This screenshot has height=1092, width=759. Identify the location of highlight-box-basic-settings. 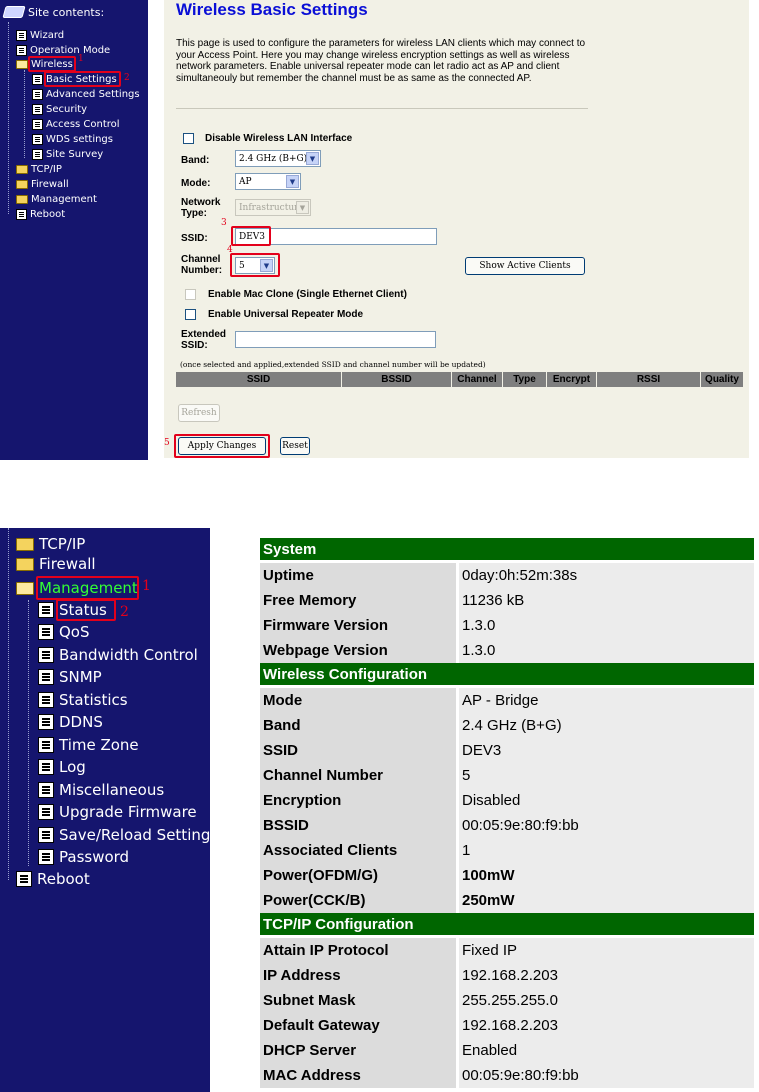
(82, 79).